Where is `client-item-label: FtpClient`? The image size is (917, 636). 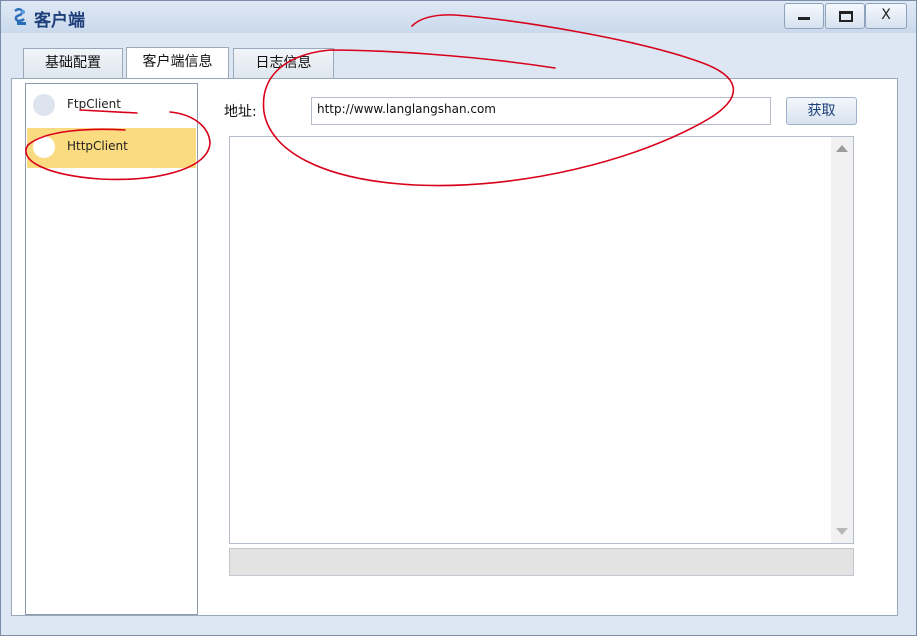 client-item-label: FtpClient is located at coordinates (94, 104).